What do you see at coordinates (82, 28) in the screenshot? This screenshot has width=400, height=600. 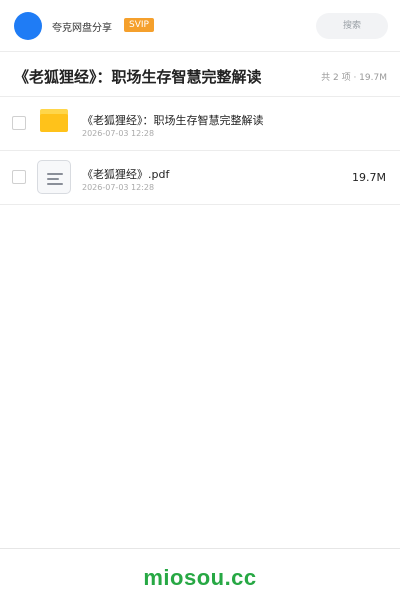 I see `brand-name: 夸克网盘分享` at bounding box center [82, 28].